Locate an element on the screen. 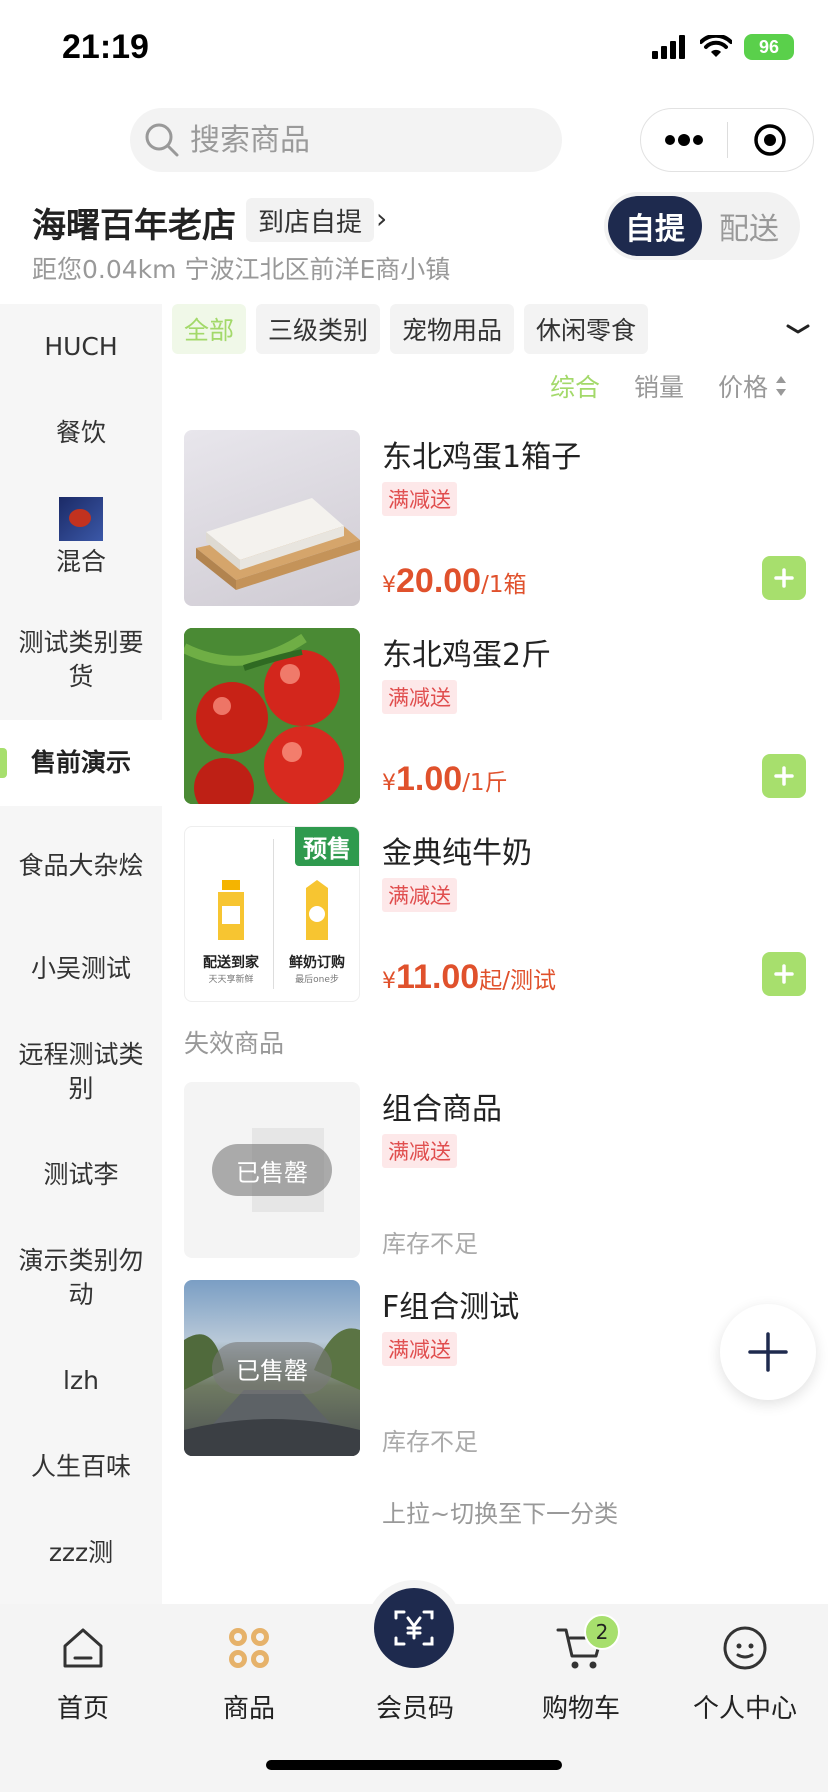 The image size is (828, 1792). product-price: ¥ 11.00 起/测试 is located at coordinates (469, 977).